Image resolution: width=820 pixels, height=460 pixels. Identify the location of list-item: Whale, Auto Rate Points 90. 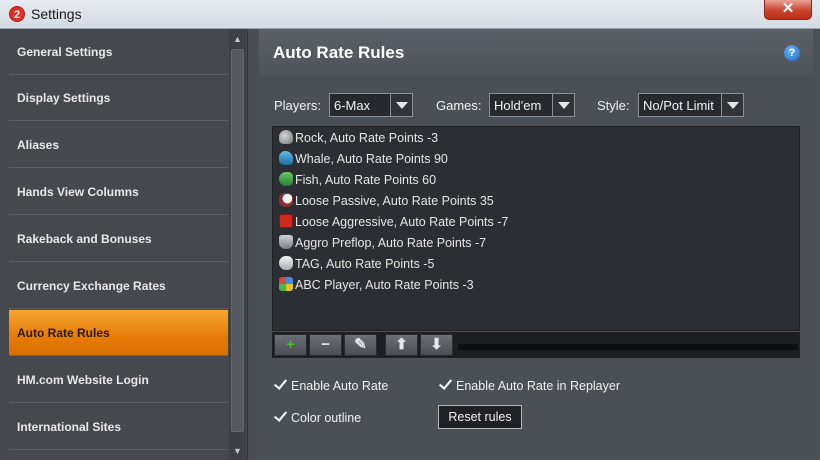
(363, 159).